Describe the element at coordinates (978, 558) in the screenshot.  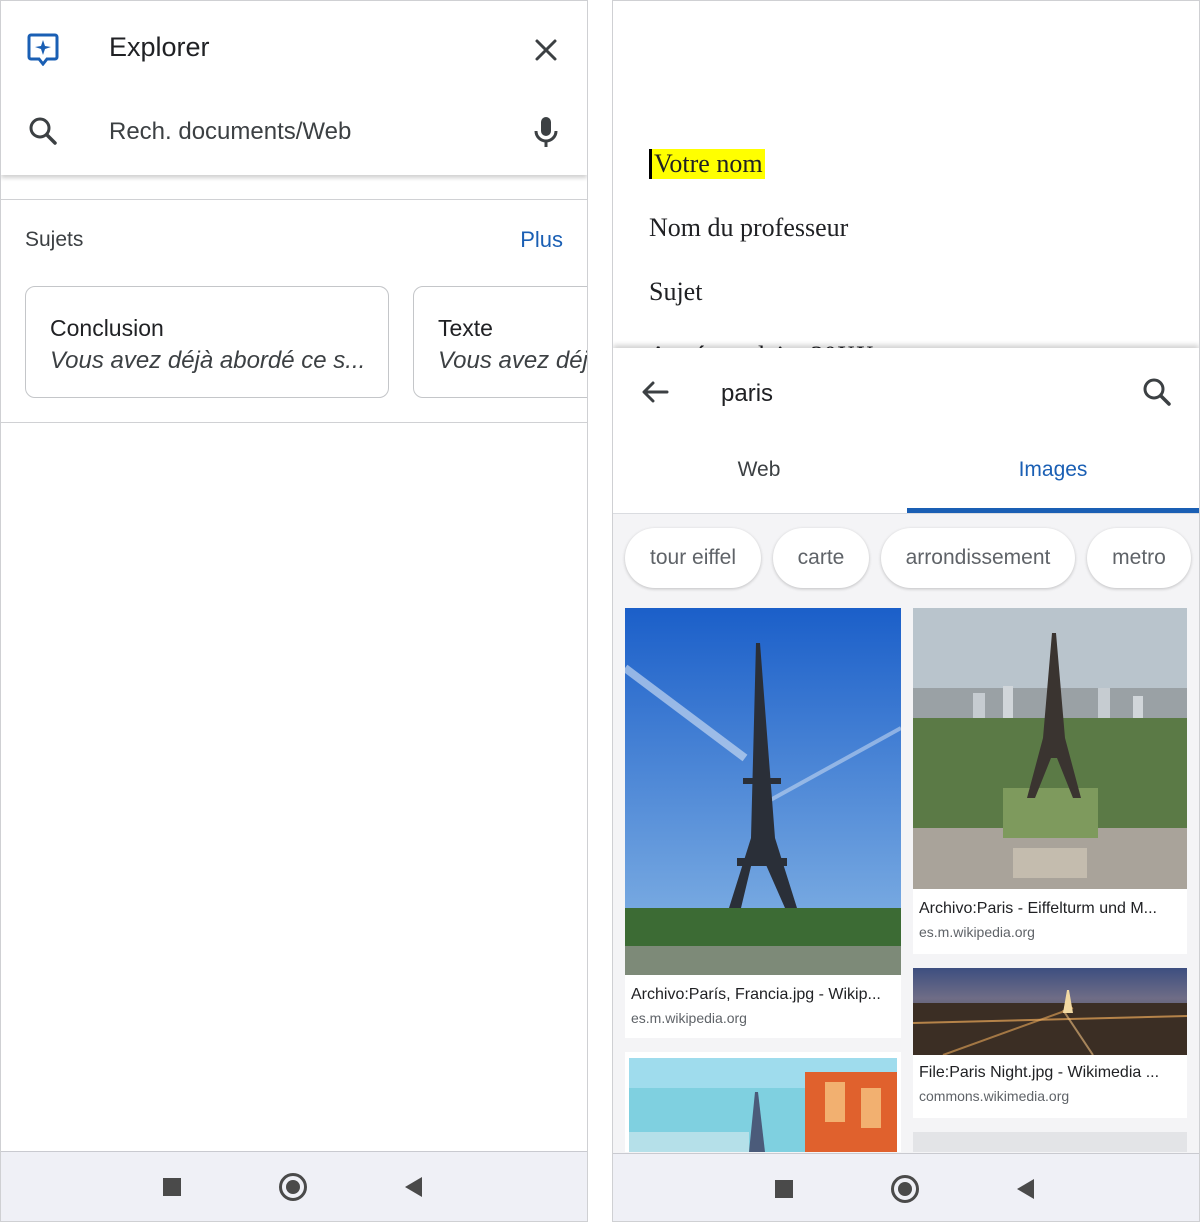
I see `suggestion-chip: arrondissement` at that location.